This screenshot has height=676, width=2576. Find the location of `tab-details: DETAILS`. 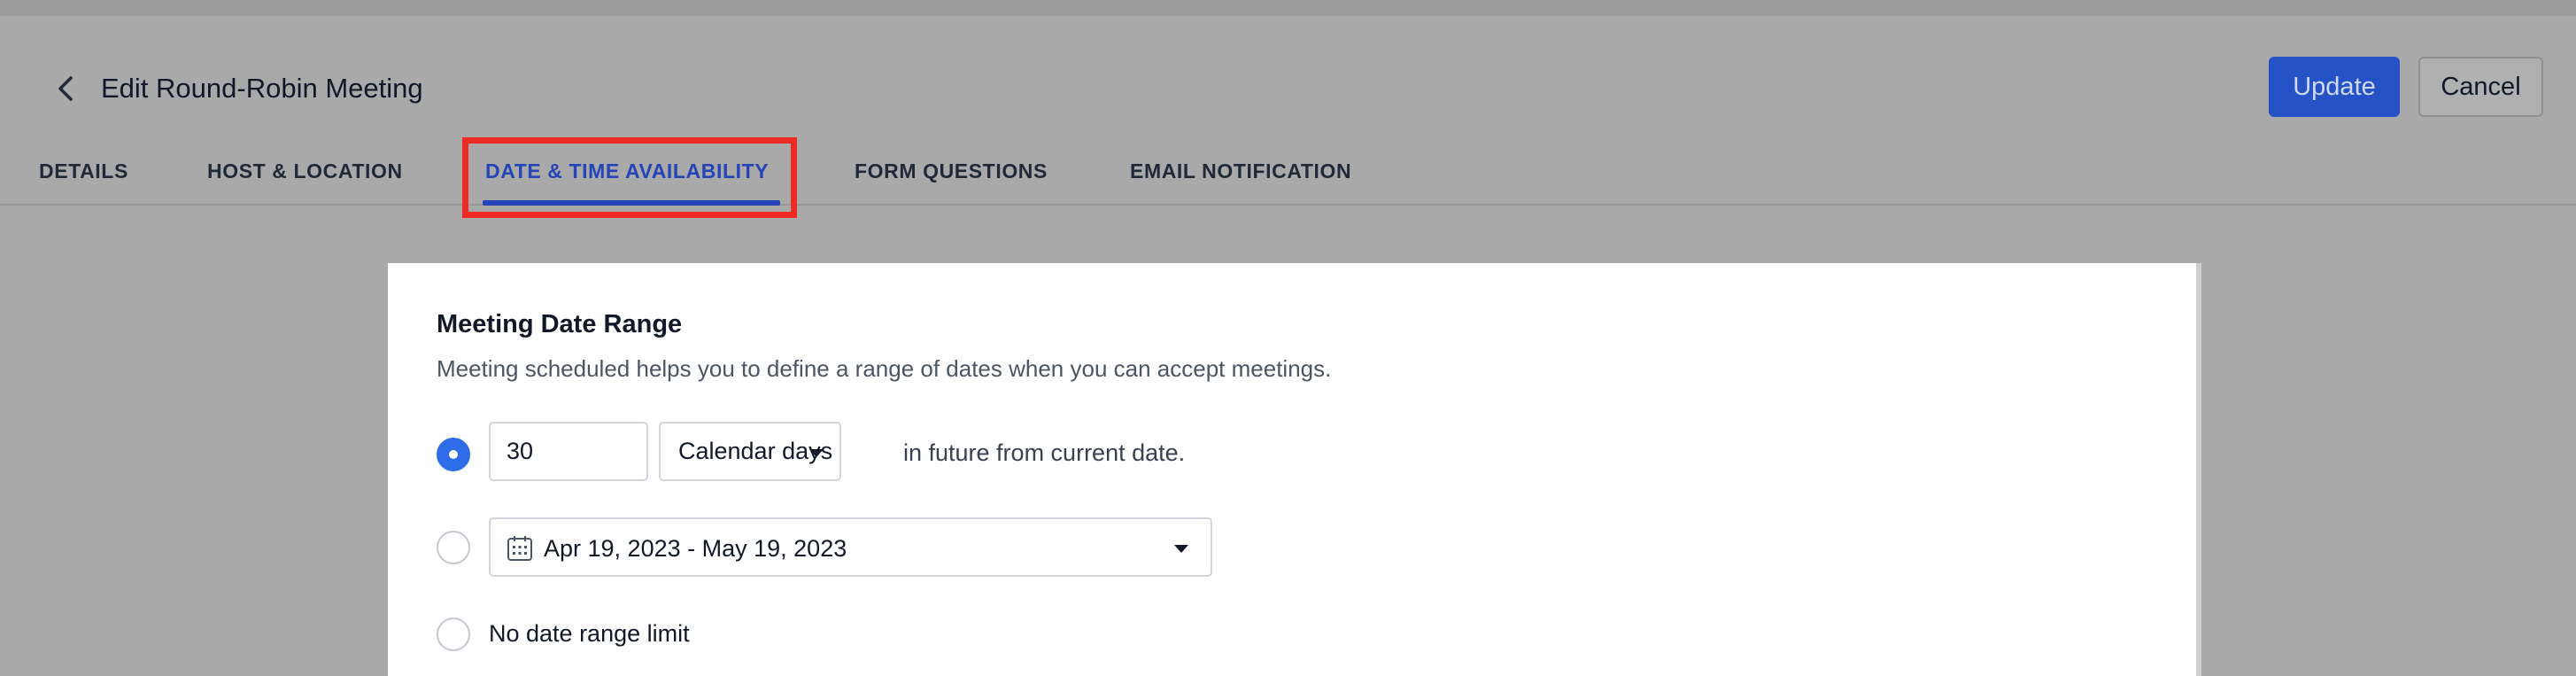

tab-details: DETAILS is located at coordinates (83, 171).